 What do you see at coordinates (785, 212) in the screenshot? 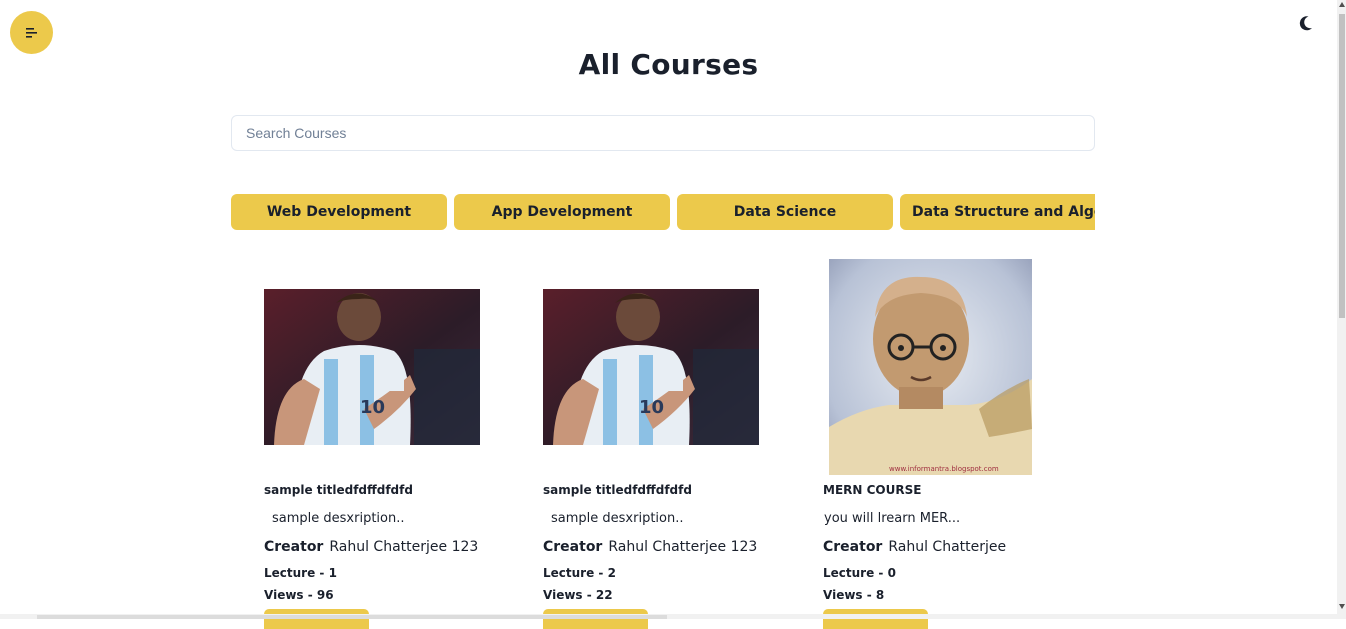
I see `category-data-science: Data Science` at bounding box center [785, 212].